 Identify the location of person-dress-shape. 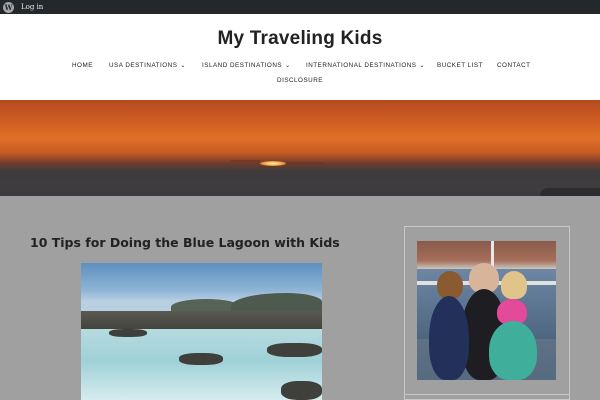
(513, 350).